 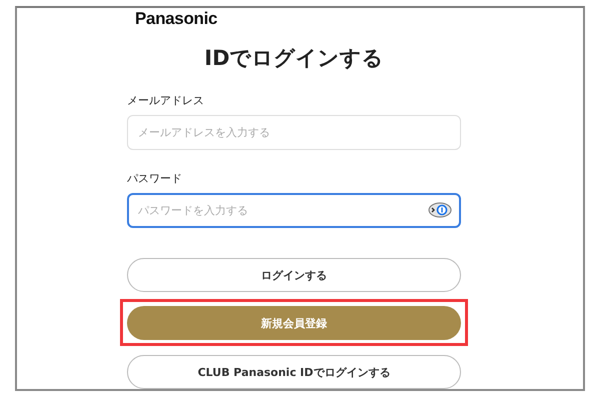 I want to click on page-title: IDでログインする, so click(x=294, y=58).